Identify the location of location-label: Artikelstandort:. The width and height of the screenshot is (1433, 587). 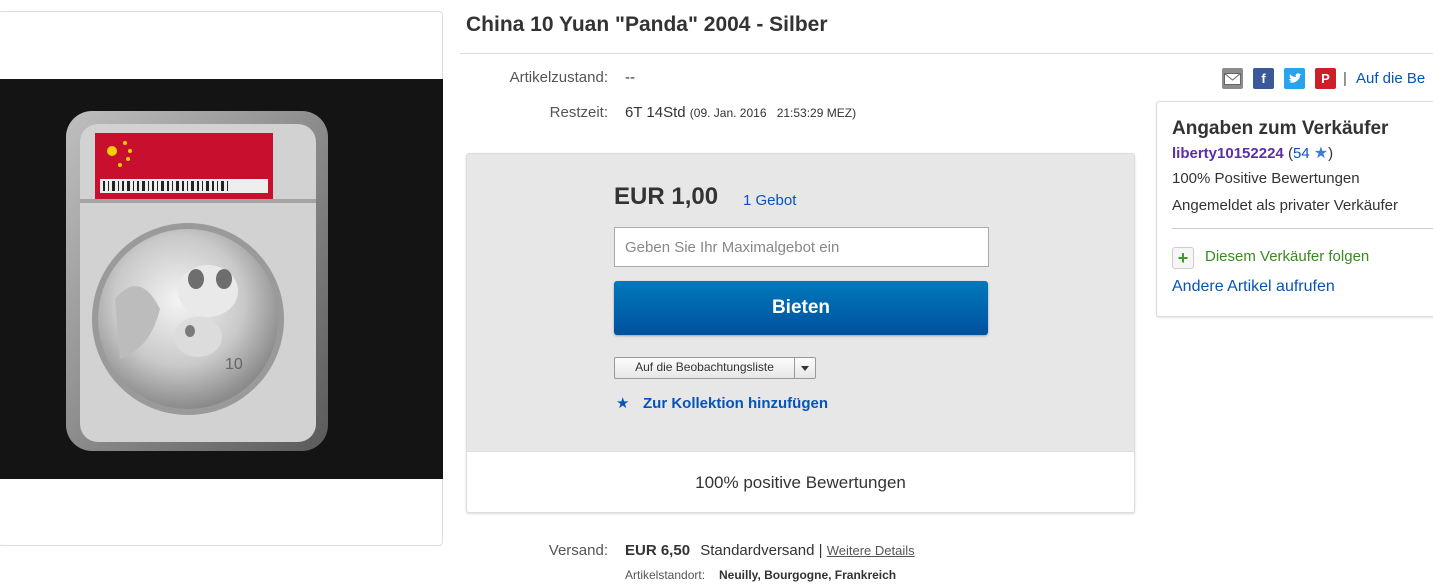
(665, 575).